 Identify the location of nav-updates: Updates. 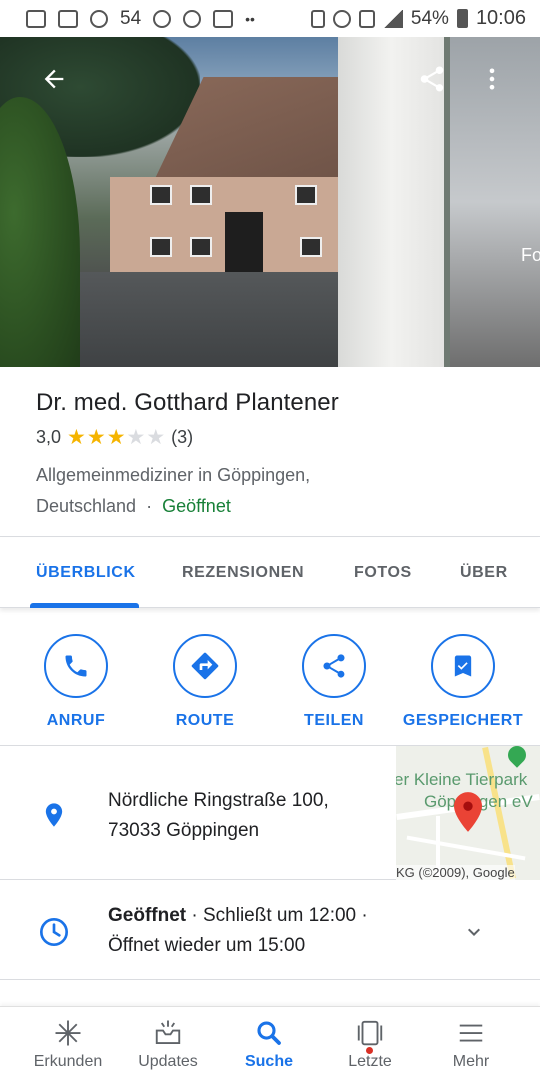
(168, 1043).